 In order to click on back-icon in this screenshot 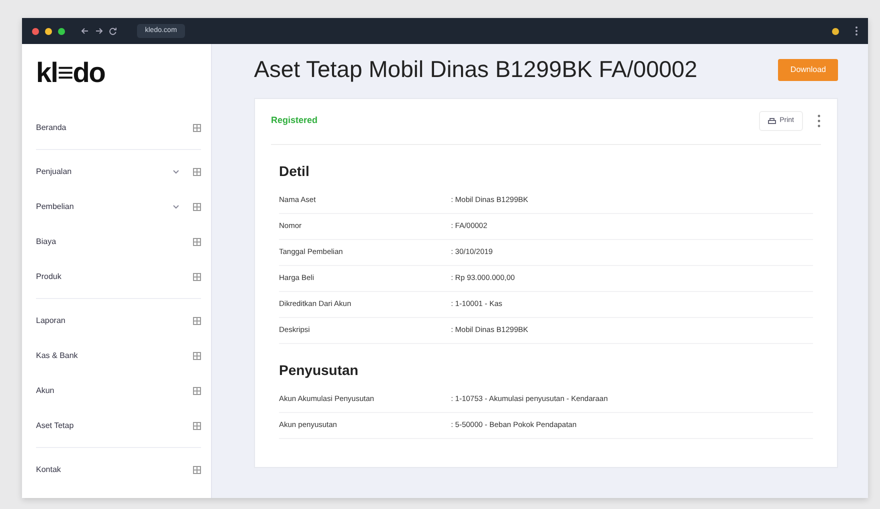, I will do `click(85, 31)`.